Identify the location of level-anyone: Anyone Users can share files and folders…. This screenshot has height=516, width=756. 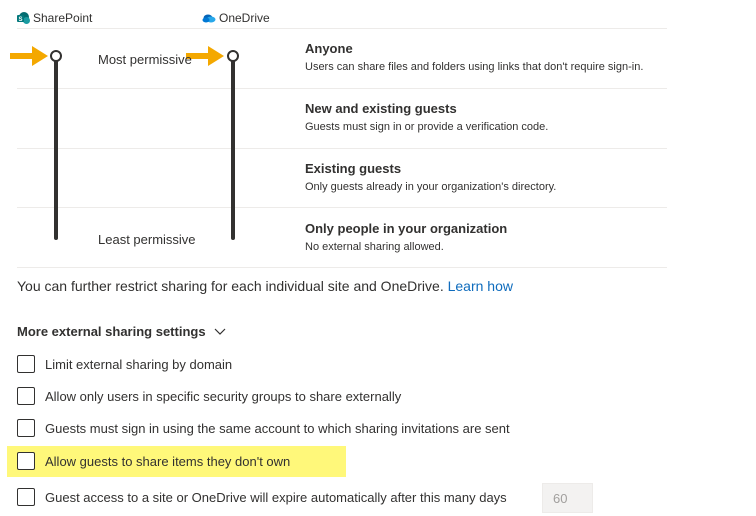
(495, 57).